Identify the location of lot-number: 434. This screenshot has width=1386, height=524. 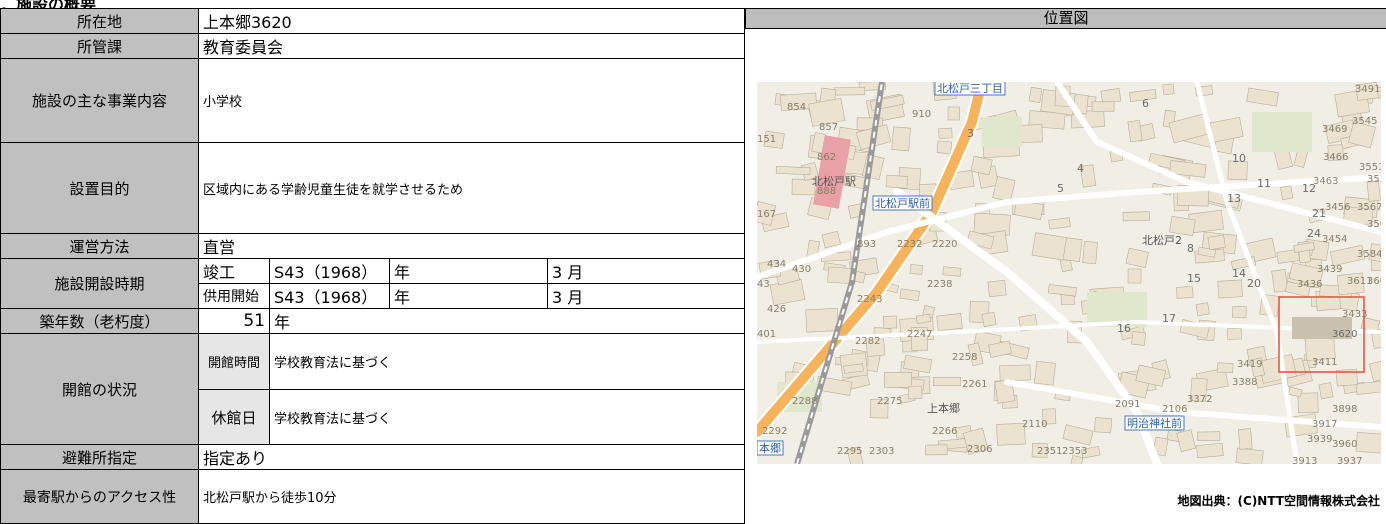
(776, 264).